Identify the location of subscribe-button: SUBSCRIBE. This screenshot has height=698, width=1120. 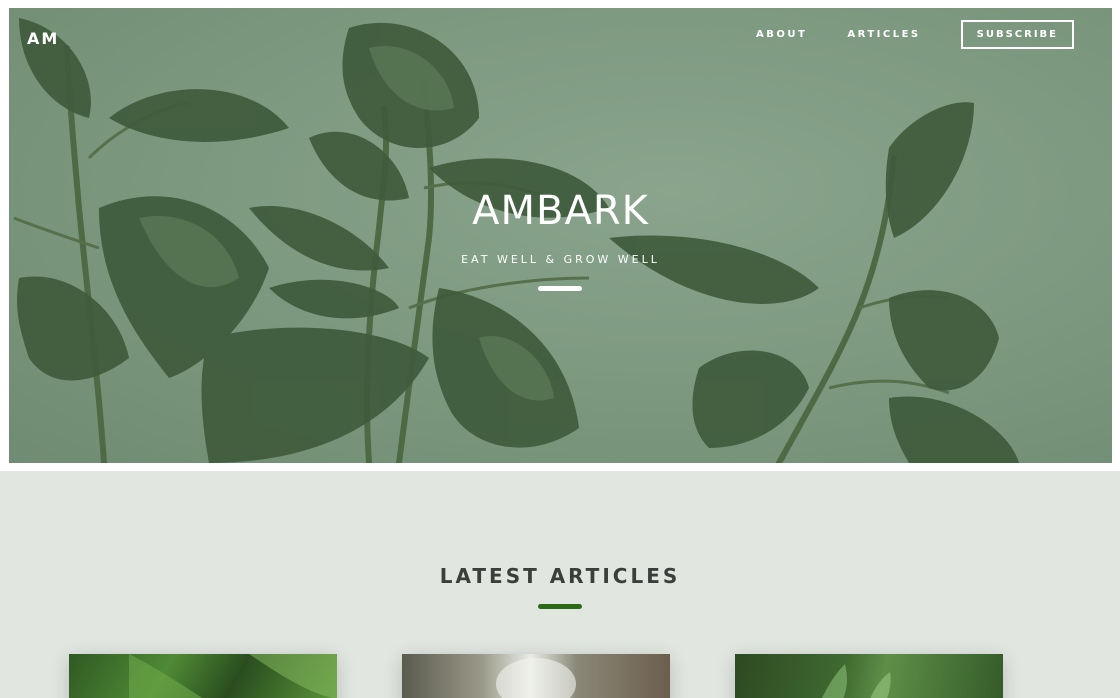
(1017, 34).